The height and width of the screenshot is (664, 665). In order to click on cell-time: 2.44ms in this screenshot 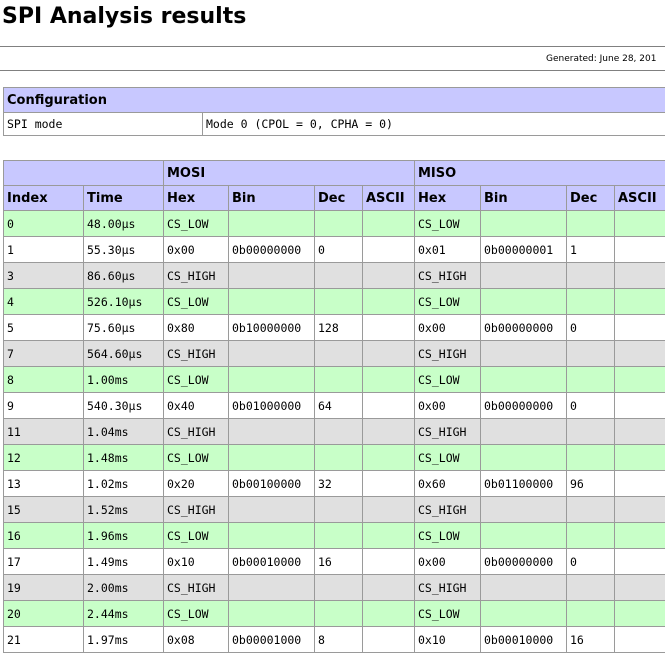, I will do `click(123, 613)`.